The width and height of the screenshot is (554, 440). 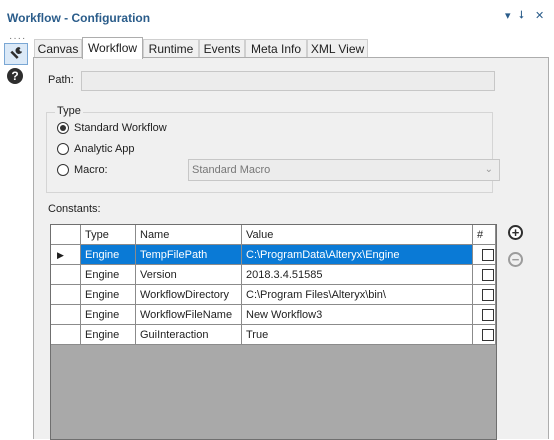 What do you see at coordinates (189, 235) in the screenshot?
I see `column-header-name: Name` at bounding box center [189, 235].